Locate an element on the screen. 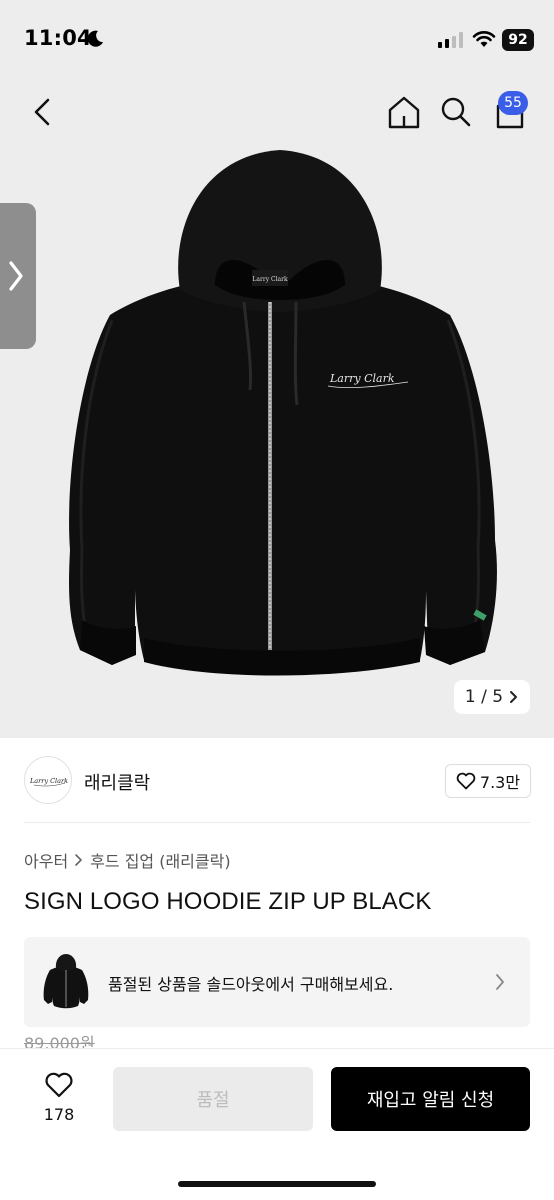 The width and height of the screenshot is (554, 1200). chevron-left-icon is located at coordinates (42, 112).